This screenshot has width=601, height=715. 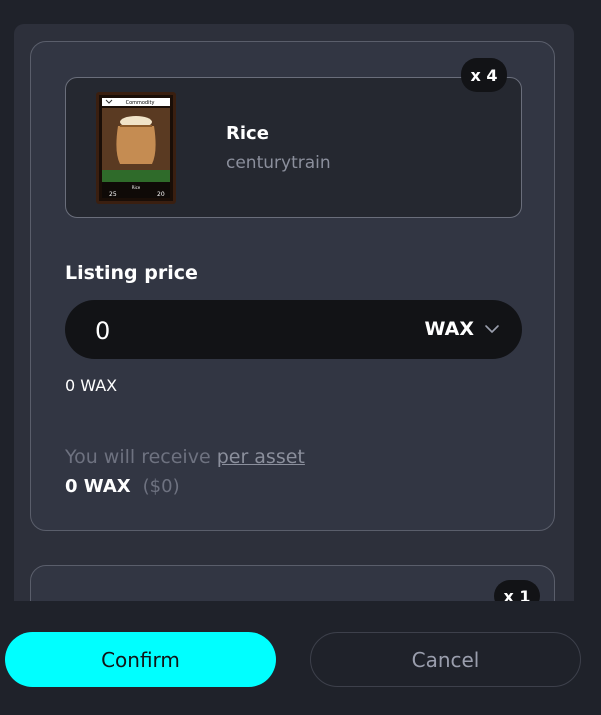 I want to click on receive-amount-wax: 0 WAX, so click(x=98, y=486).